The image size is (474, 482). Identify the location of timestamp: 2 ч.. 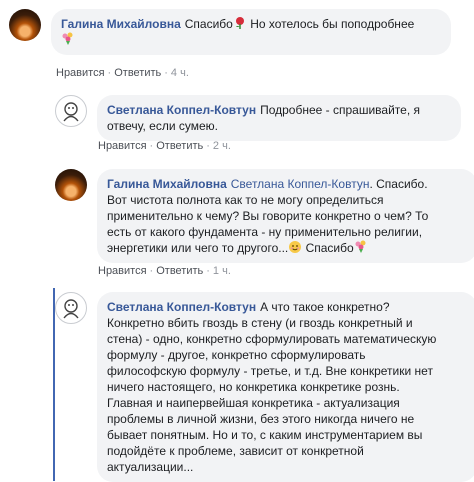
(222, 146).